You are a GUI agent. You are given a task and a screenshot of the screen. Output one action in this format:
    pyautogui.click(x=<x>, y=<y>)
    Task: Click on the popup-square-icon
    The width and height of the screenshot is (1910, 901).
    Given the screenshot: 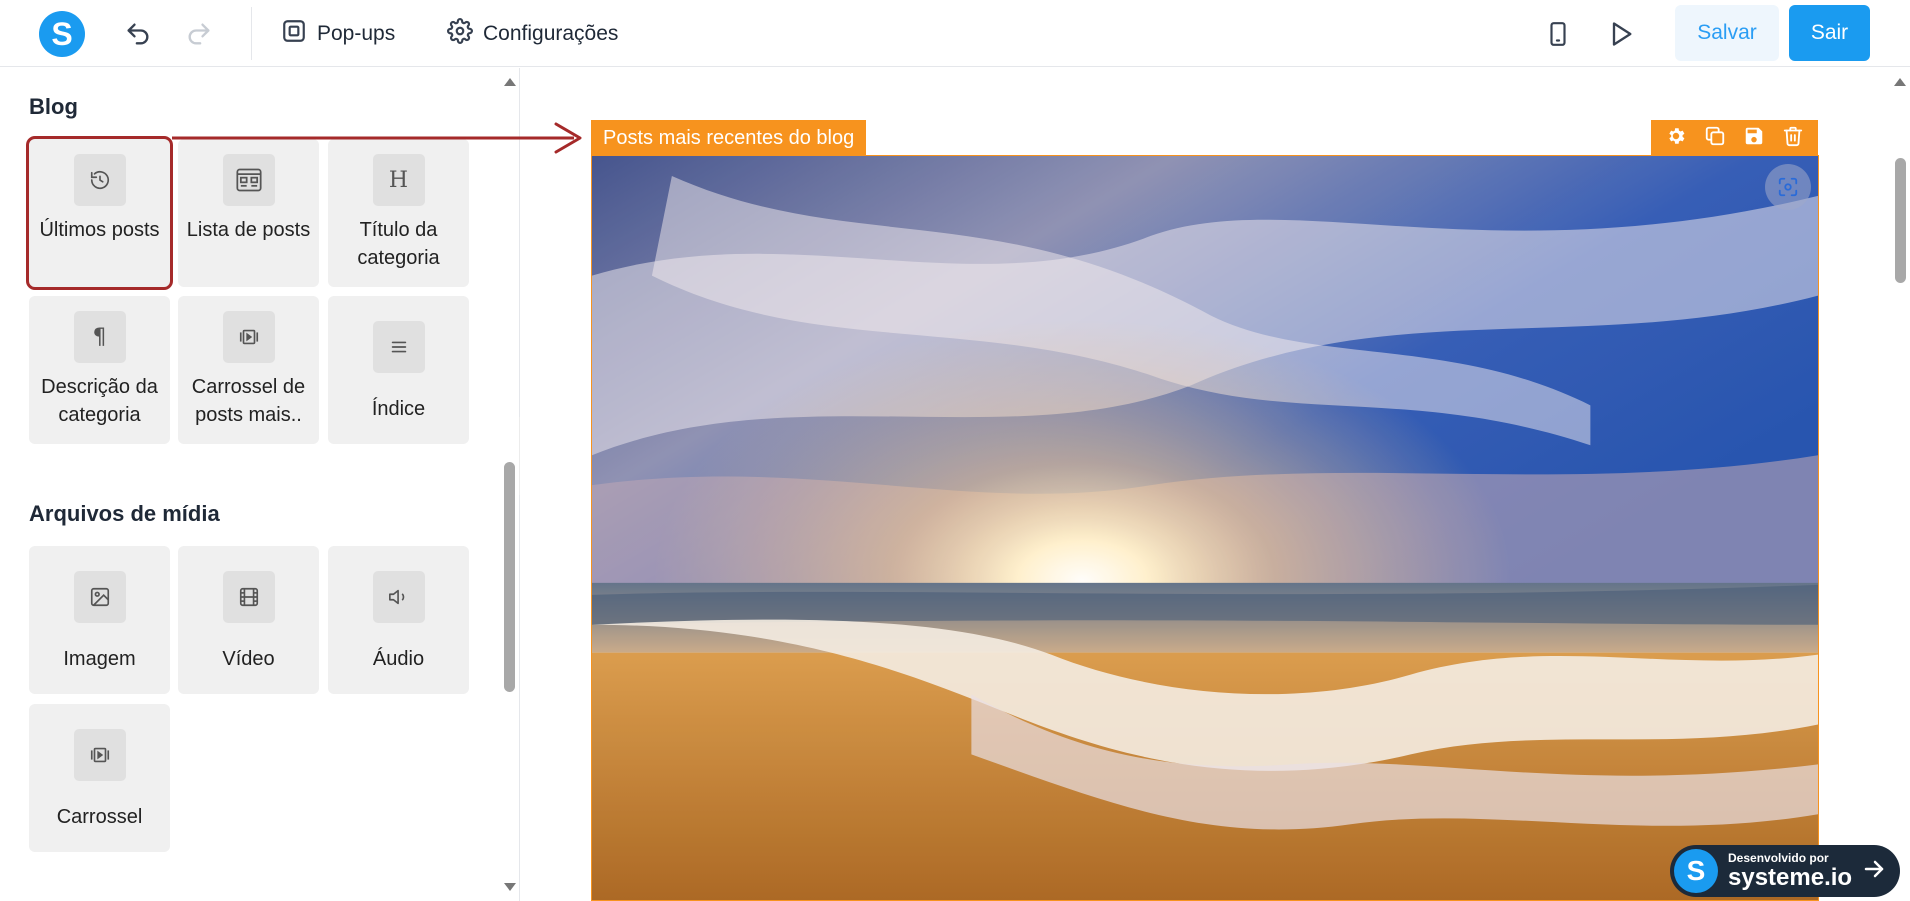 What is the action you would take?
    pyautogui.click(x=294, y=34)
    